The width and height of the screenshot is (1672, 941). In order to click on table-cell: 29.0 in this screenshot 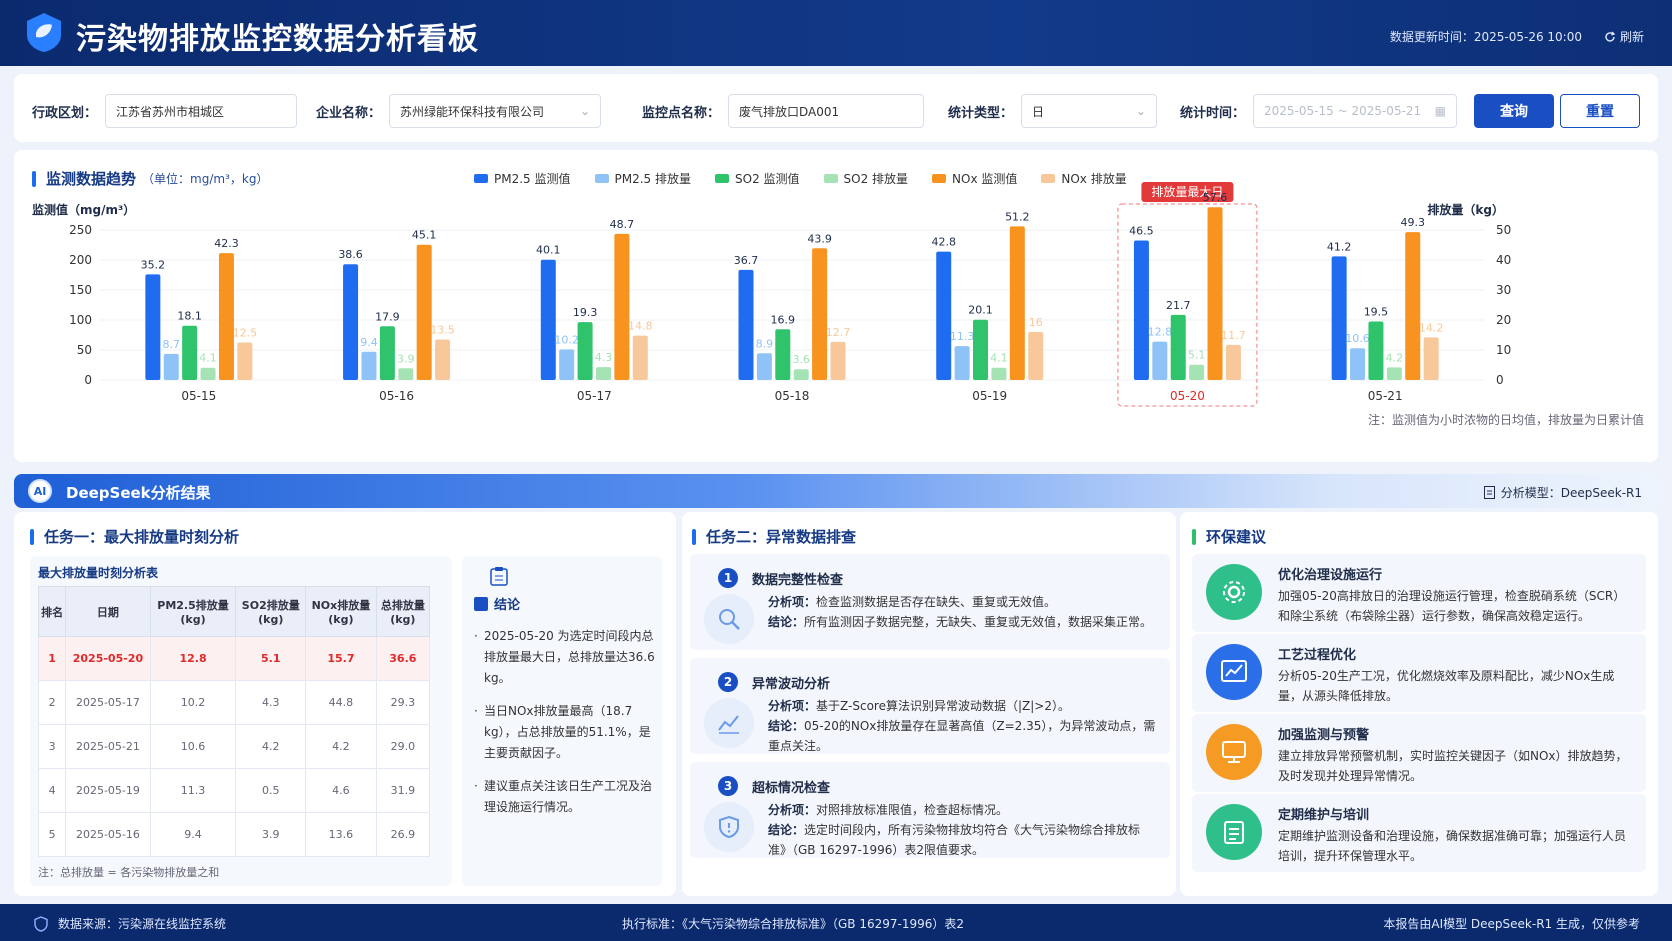, I will do `click(403, 746)`.